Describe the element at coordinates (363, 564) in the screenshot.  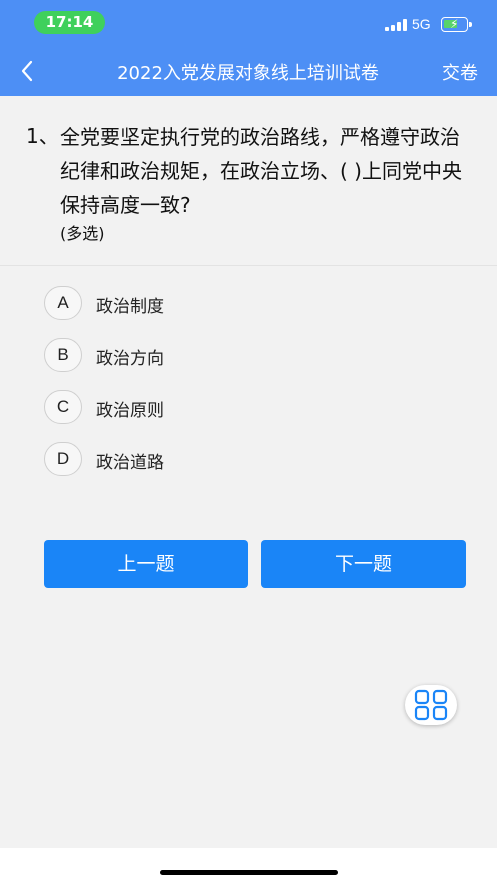
I see `next-question-button: 下一题` at that location.